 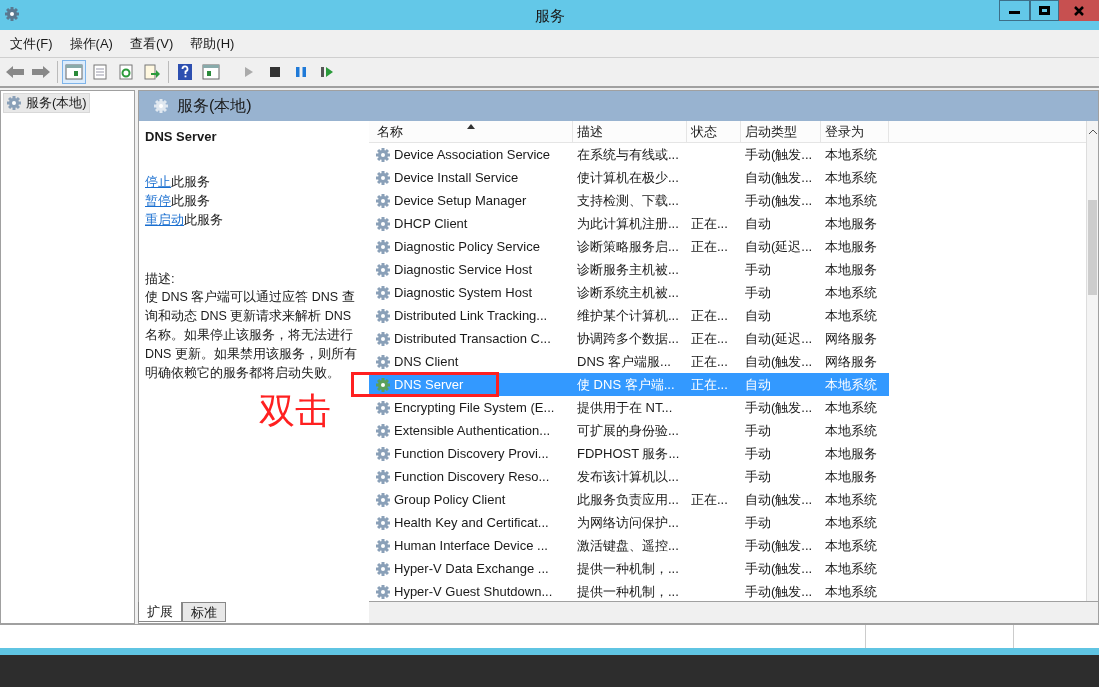 I want to click on column-header: 名称, so click(x=473, y=131).